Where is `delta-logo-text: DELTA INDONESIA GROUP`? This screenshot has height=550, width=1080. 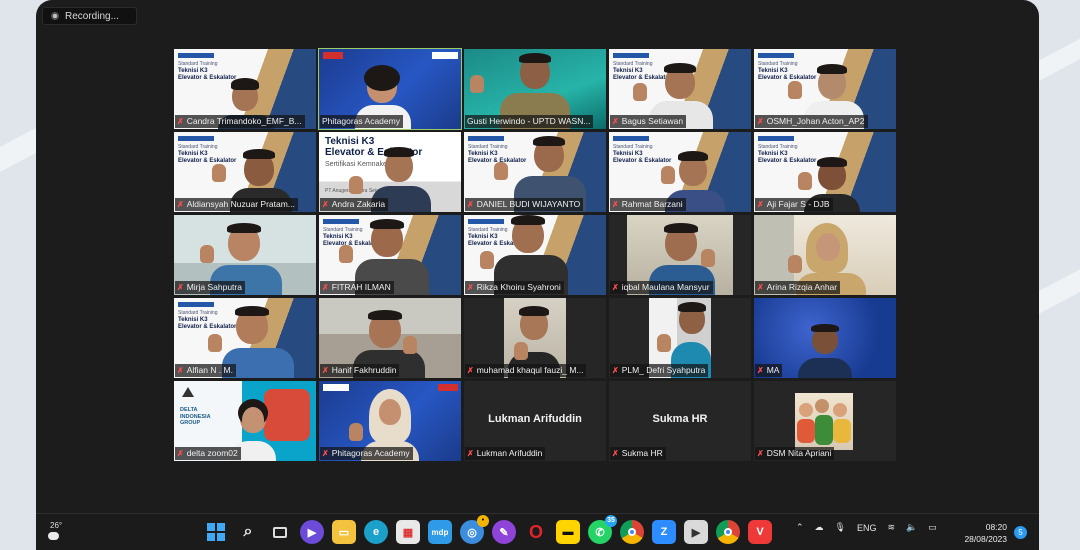
delta-logo-text: DELTA INDONESIA GROUP is located at coordinates (195, 416).